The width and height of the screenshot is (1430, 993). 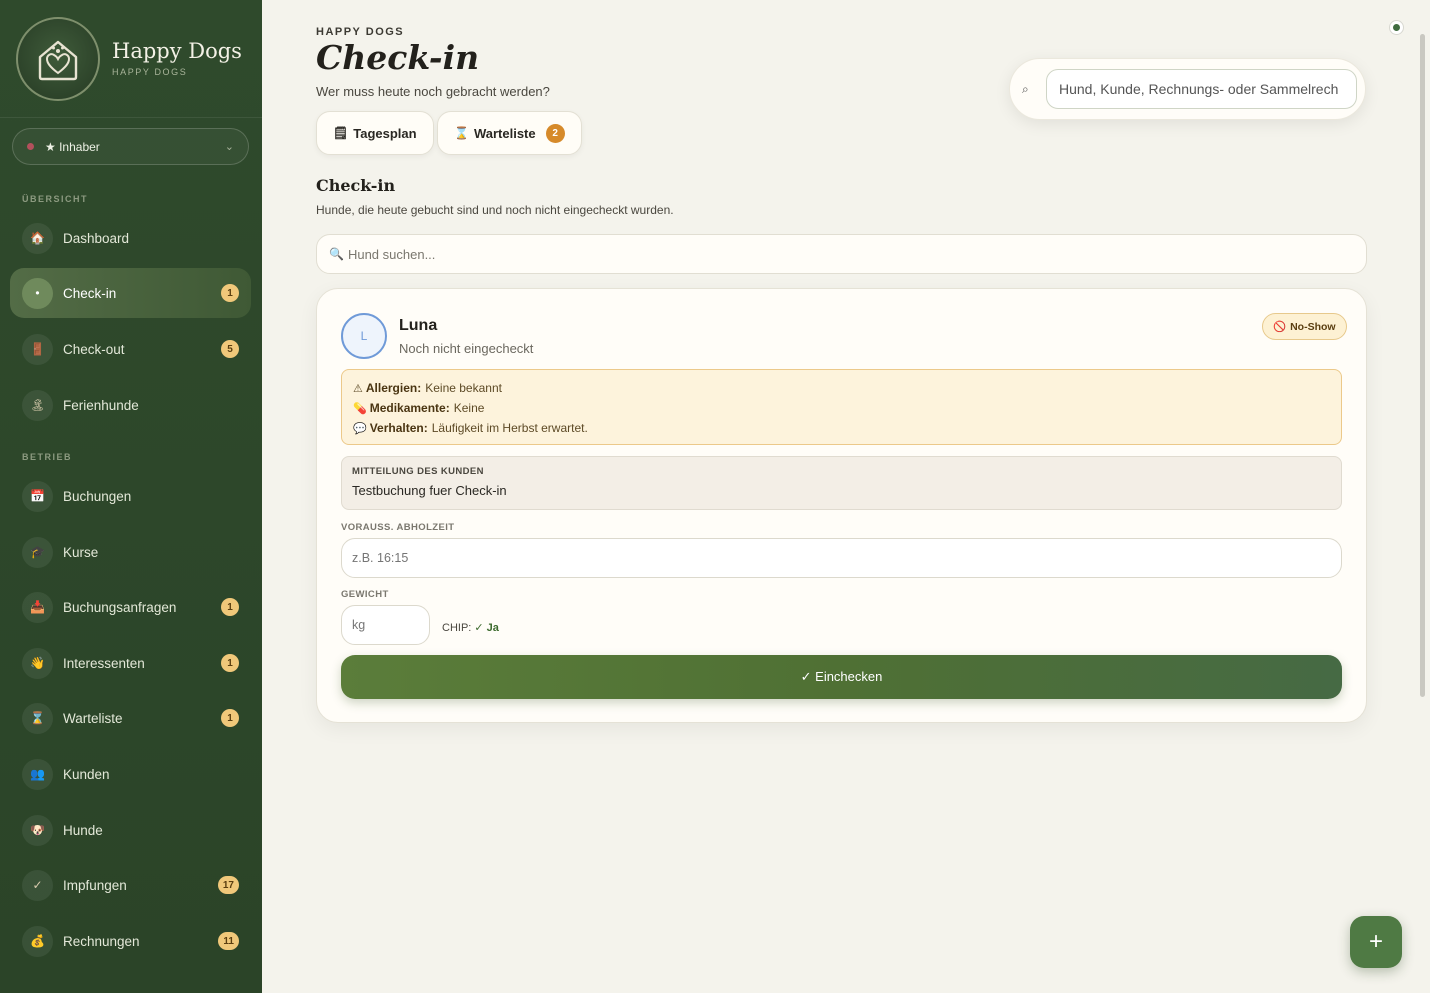 What do you see at coordinates (37, 496) in the screenshot?
I see `calendar-icon: 📅` at bounding box center [37, 496].